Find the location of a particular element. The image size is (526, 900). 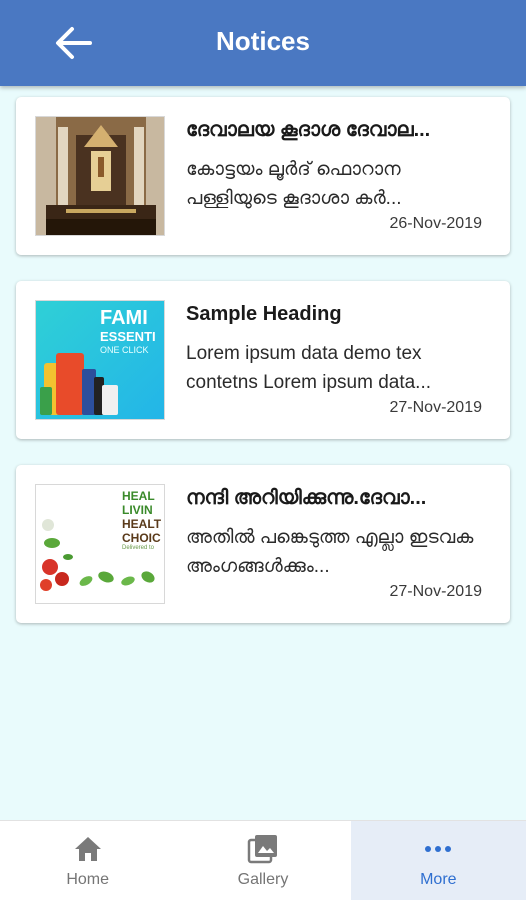

nav-item-more: More is located at coordinates (438, 860).